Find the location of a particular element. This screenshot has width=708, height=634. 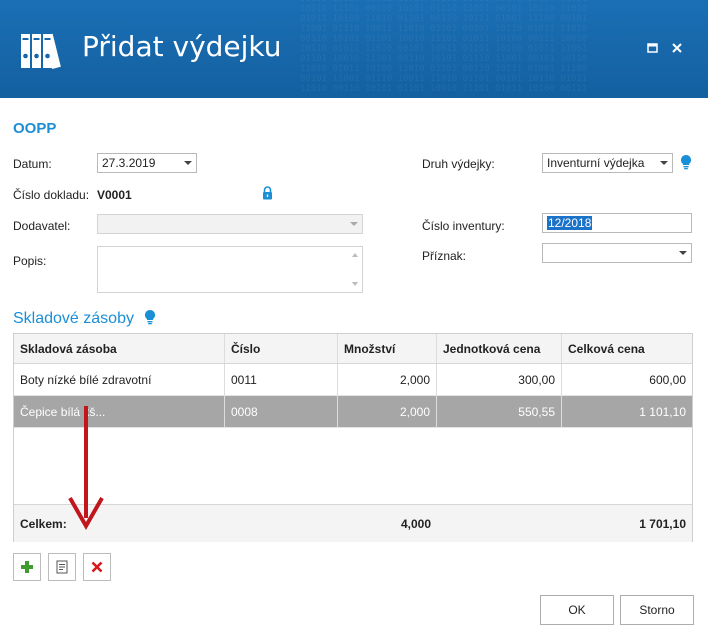

datum-date-picker: 27.3.2019 is located at coordinates (147, 163).